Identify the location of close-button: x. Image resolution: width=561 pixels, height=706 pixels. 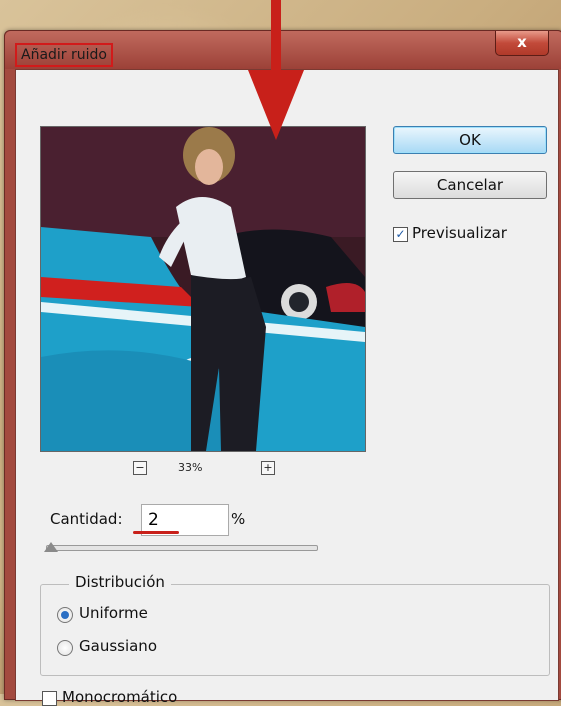
(522, 43).